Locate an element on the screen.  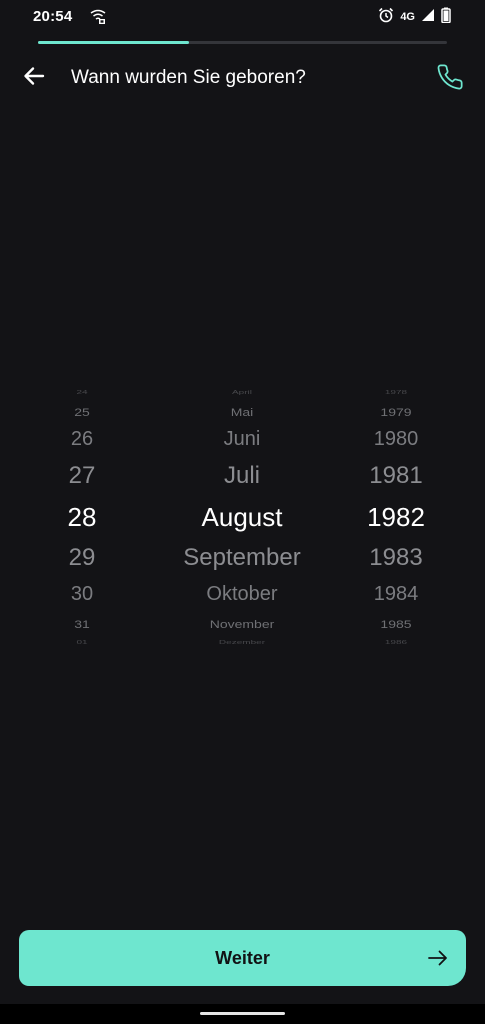
month-option: Oktober is located at coordinates (242, 594).